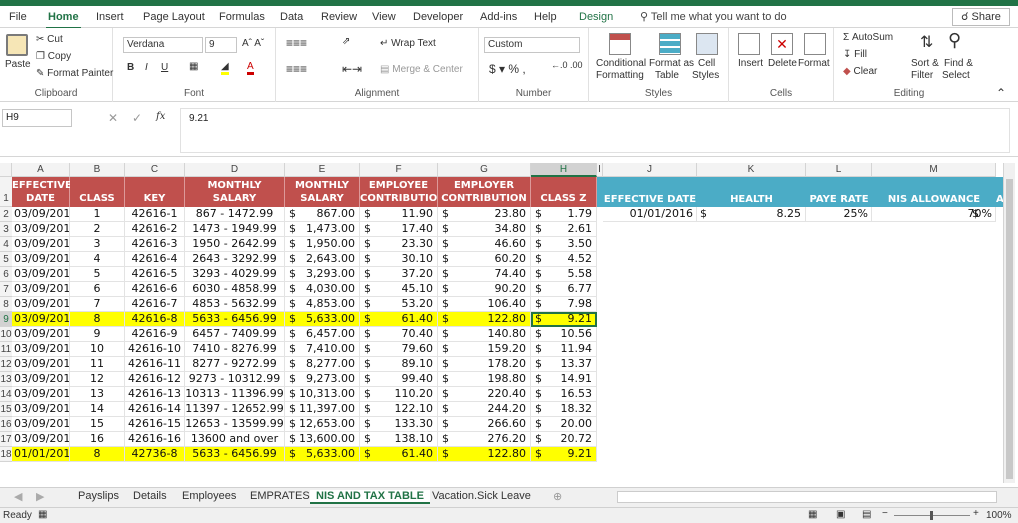  I want to click on cell-employee-contribution: $45.10, so click(399, 289).